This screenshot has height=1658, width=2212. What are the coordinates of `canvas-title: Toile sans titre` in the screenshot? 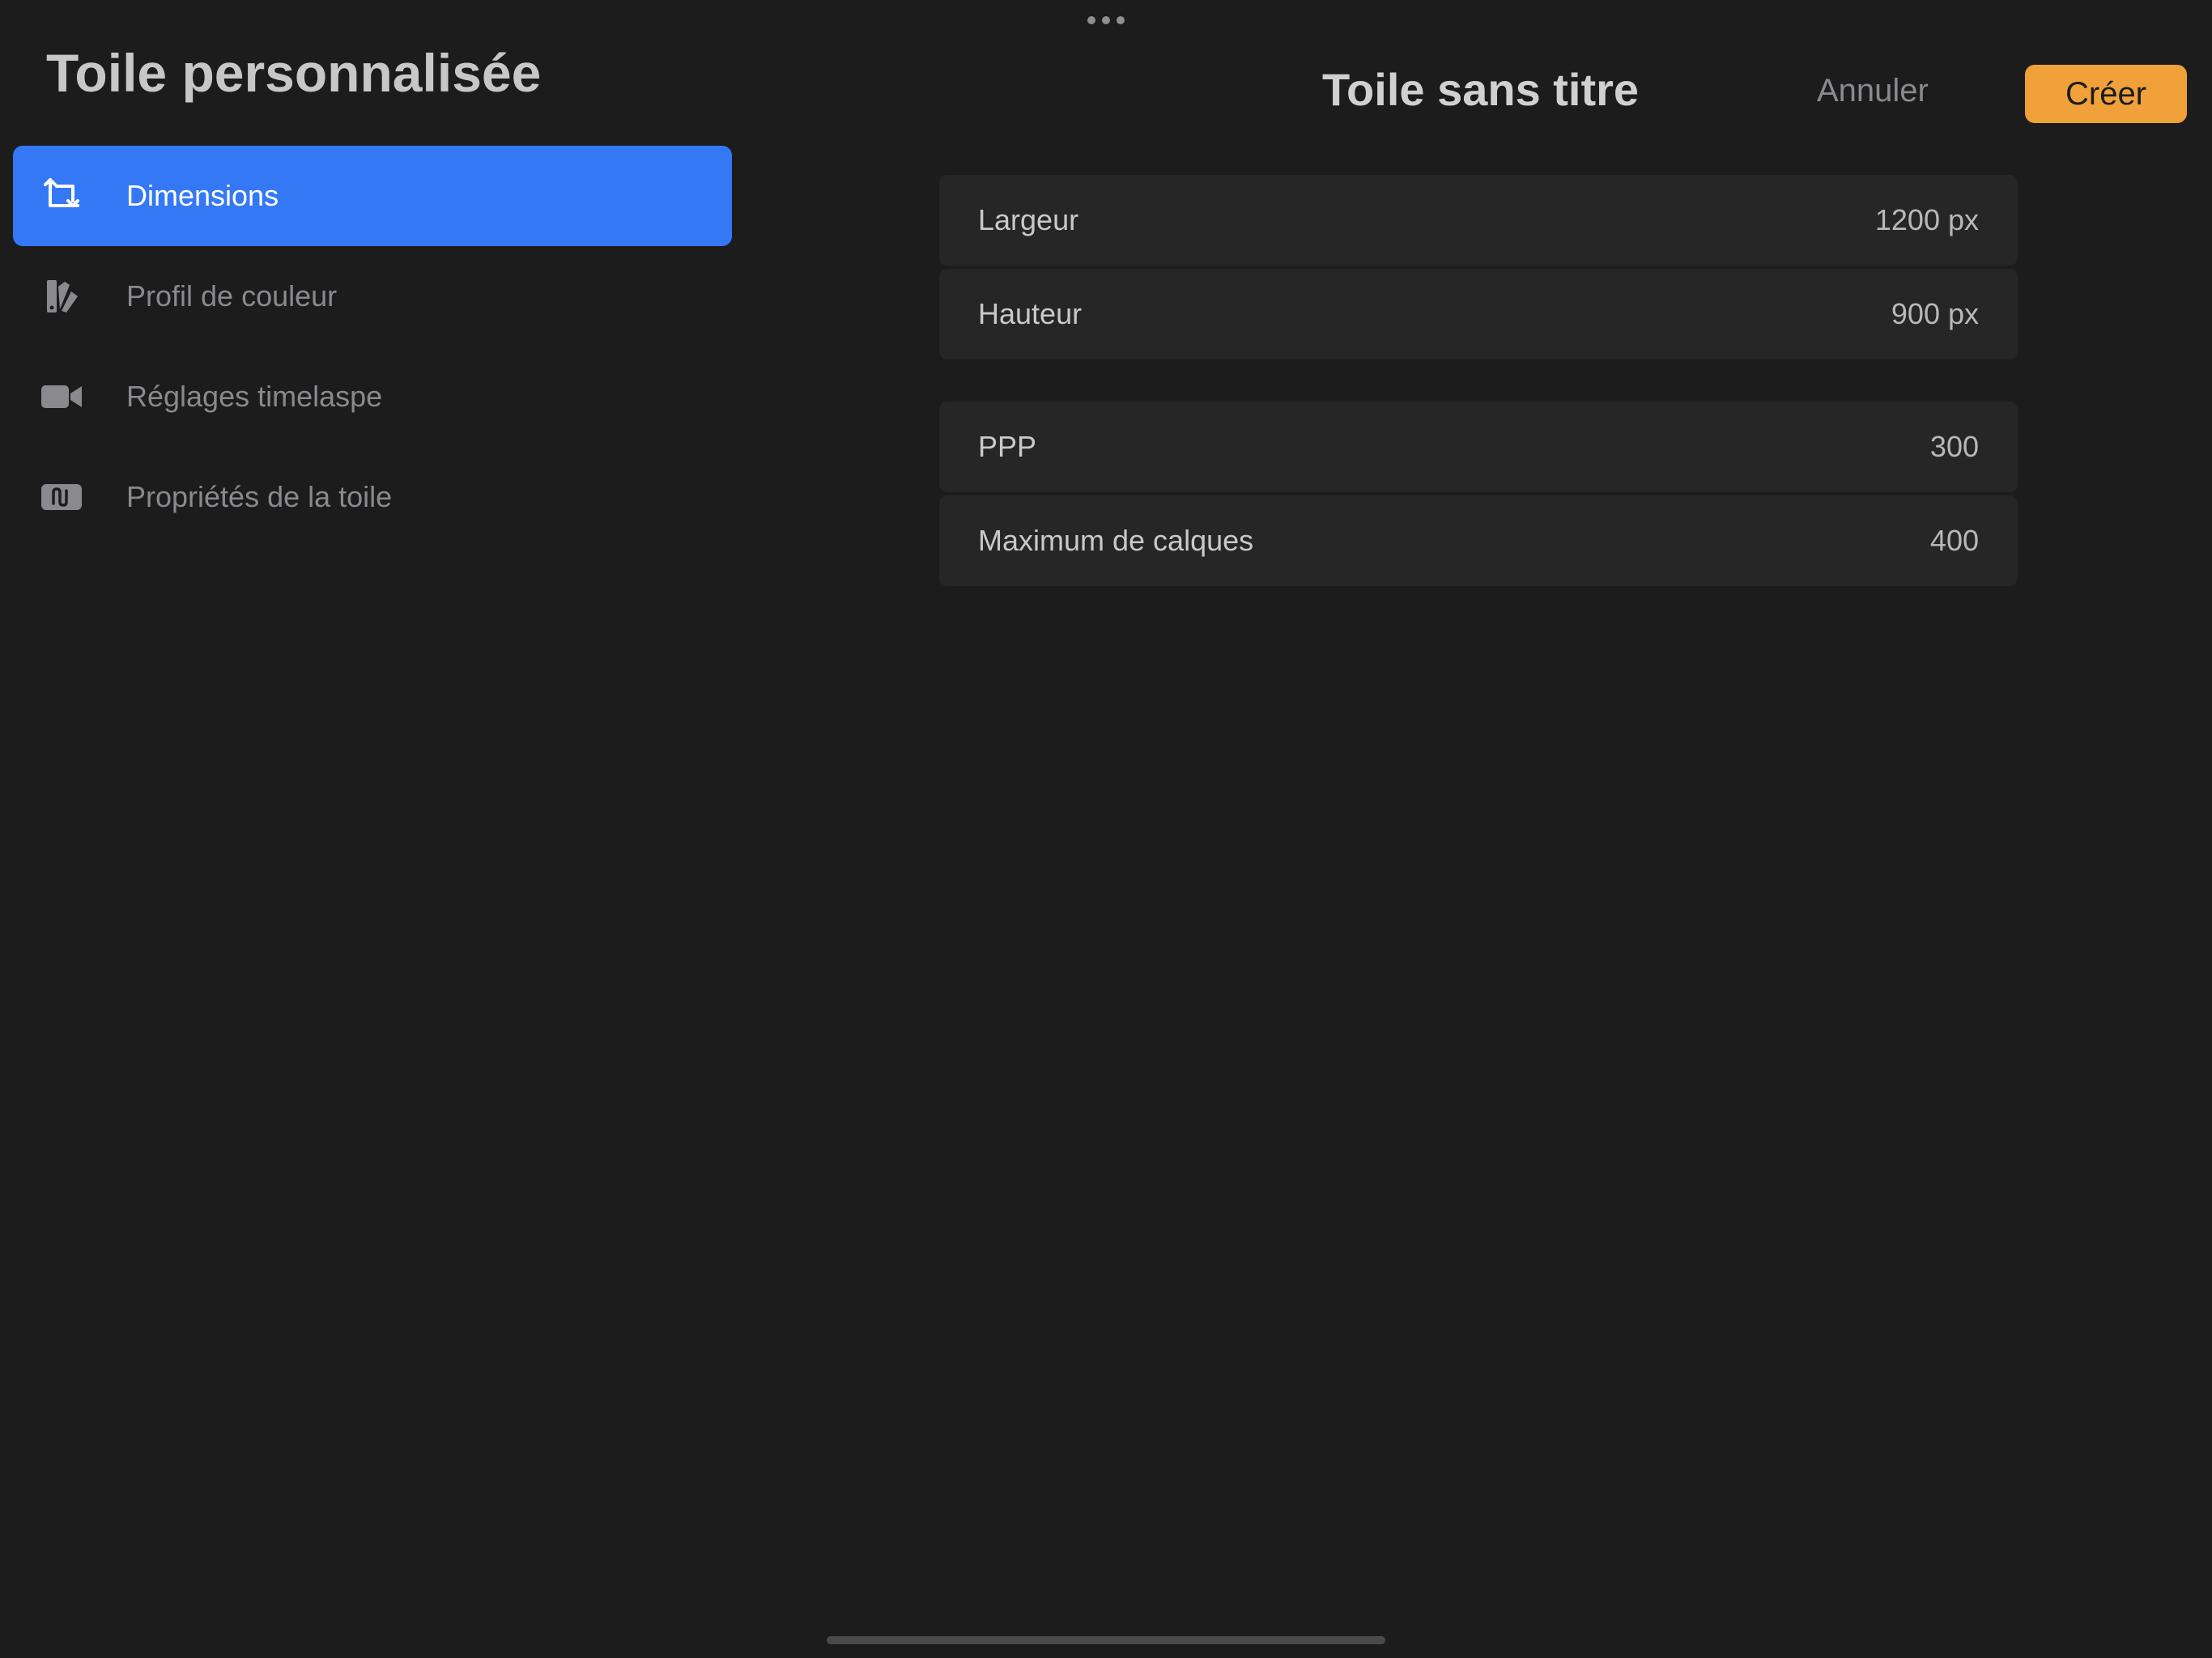 It's located at (1481, 89).